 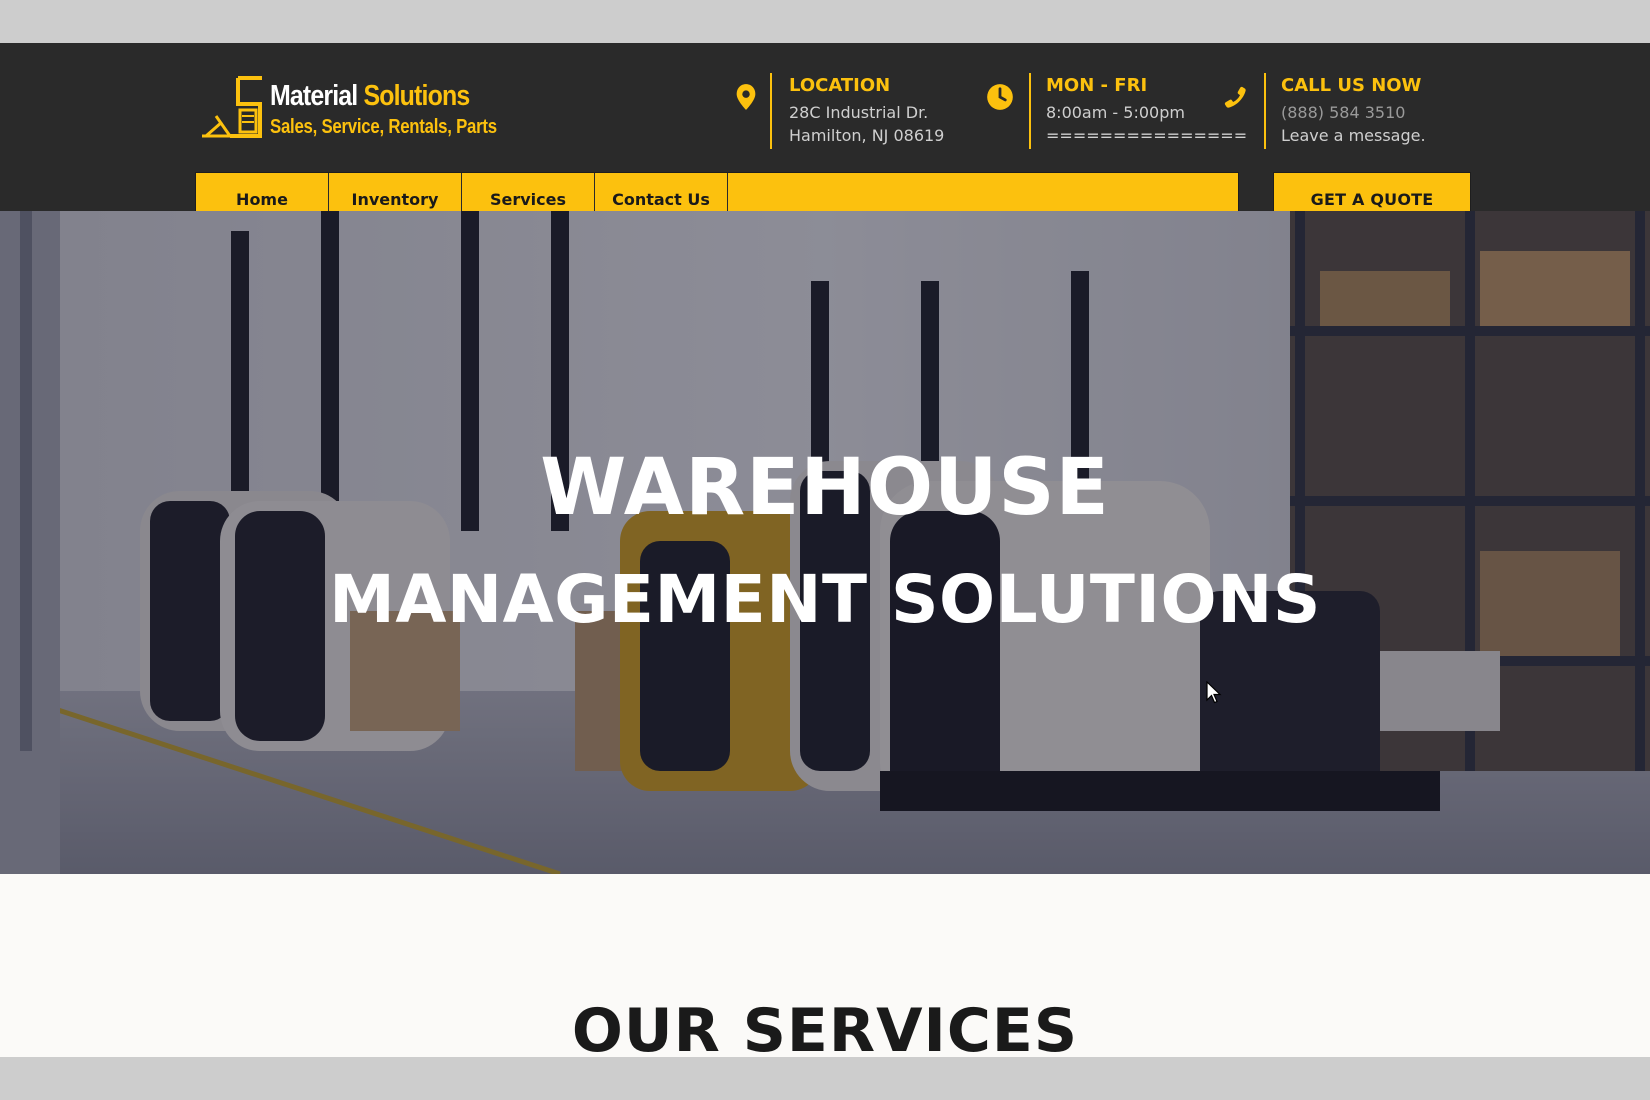 What do you see at coordinates (1265, 111) in the screenshot?
I see `phone-divider` at bounding box center [1265, 111].